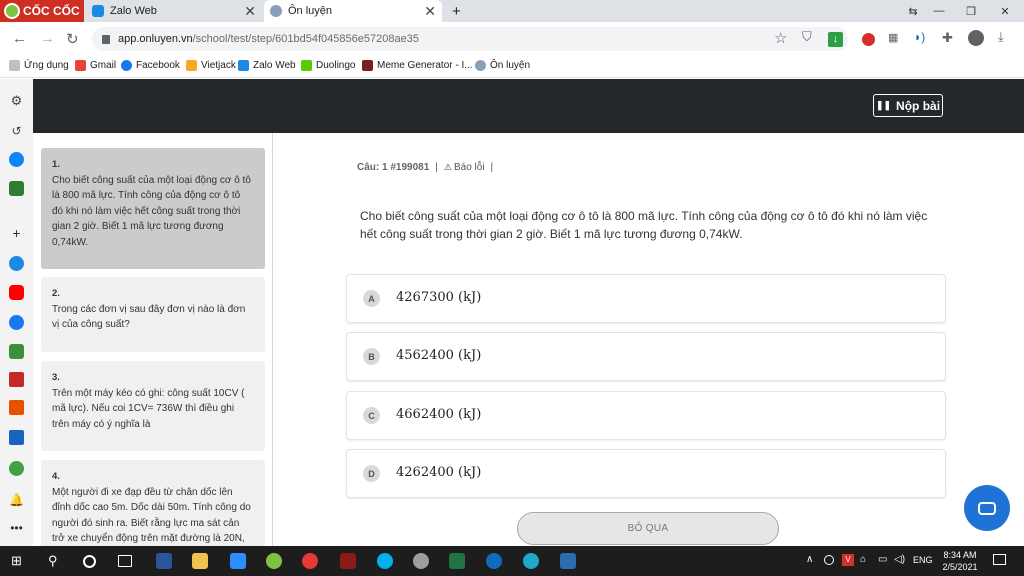 This screenshot has width=1024, height=576. What do you see at coordinates (16, 379) in the screenshot?
I see `vtv-icon` at bounding box center [16, 379].